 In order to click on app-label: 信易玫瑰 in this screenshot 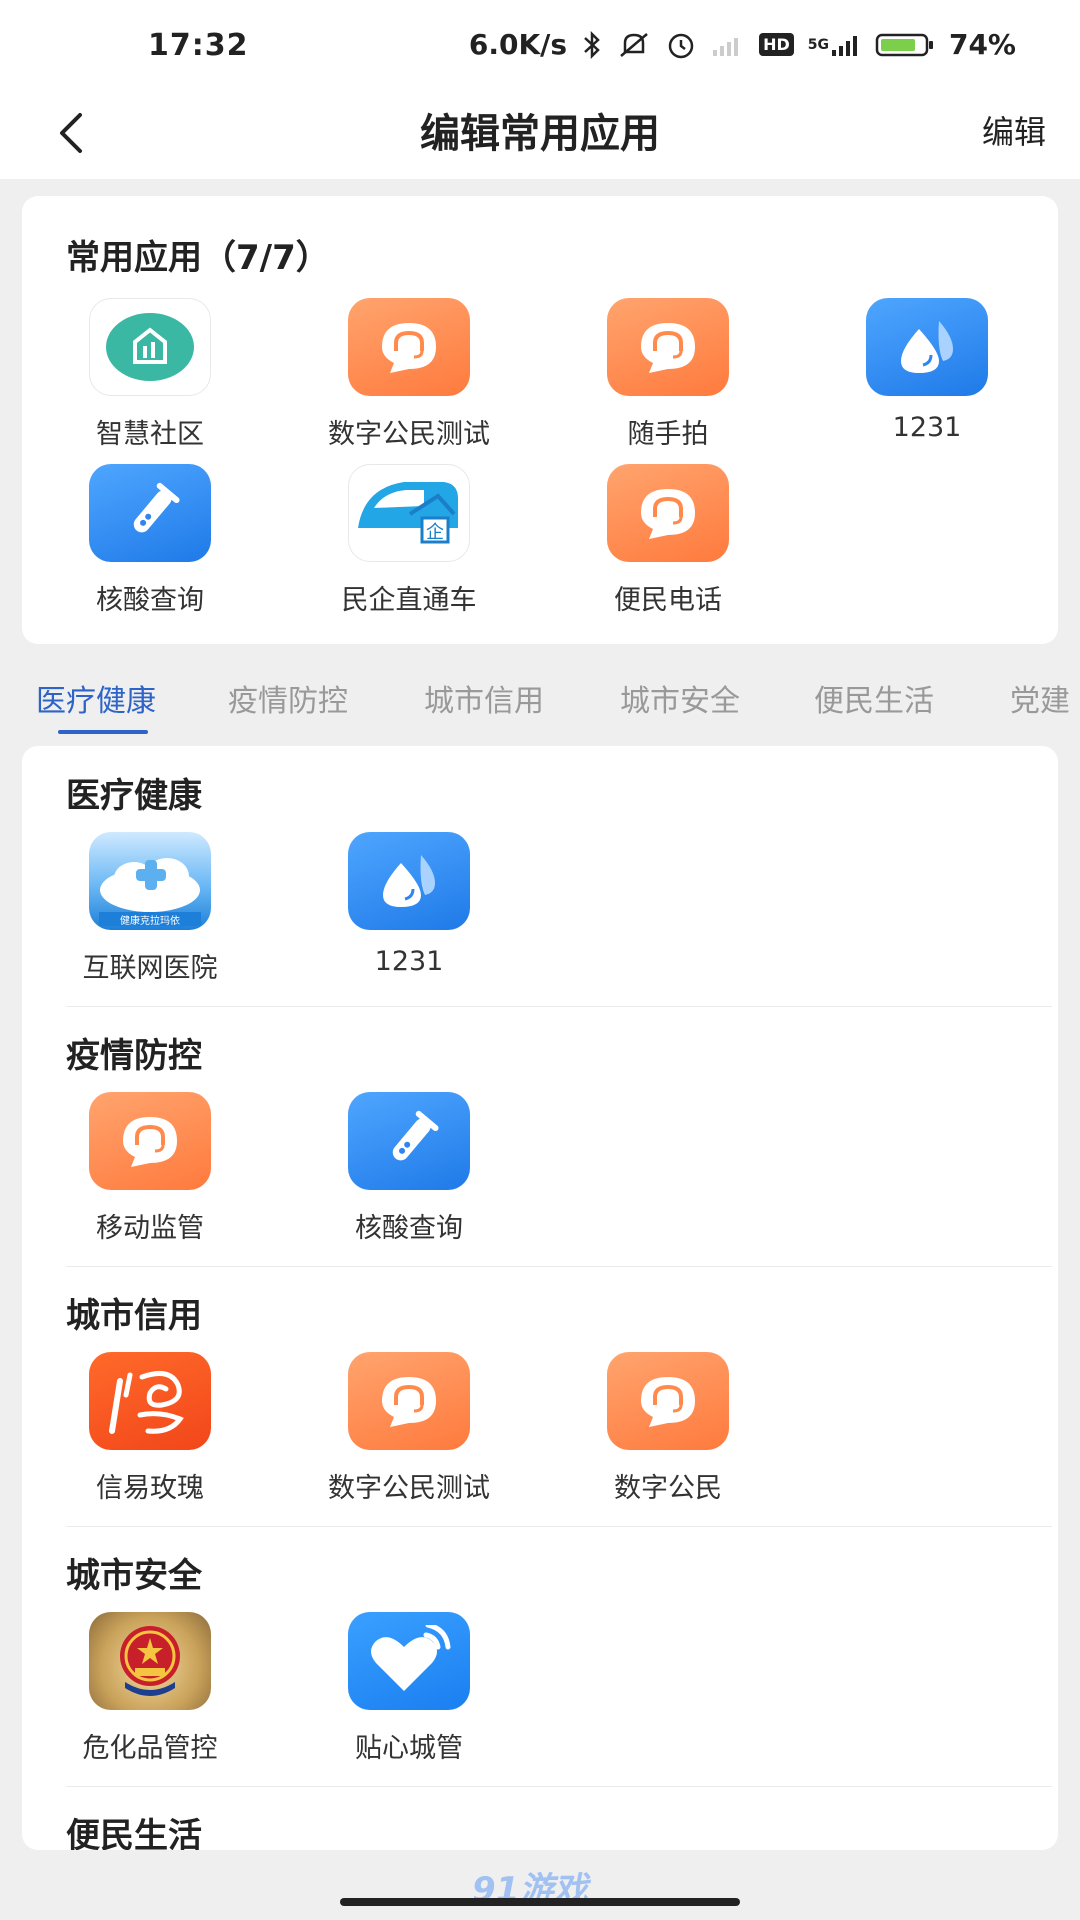, I will do `click(150, 1488)`.